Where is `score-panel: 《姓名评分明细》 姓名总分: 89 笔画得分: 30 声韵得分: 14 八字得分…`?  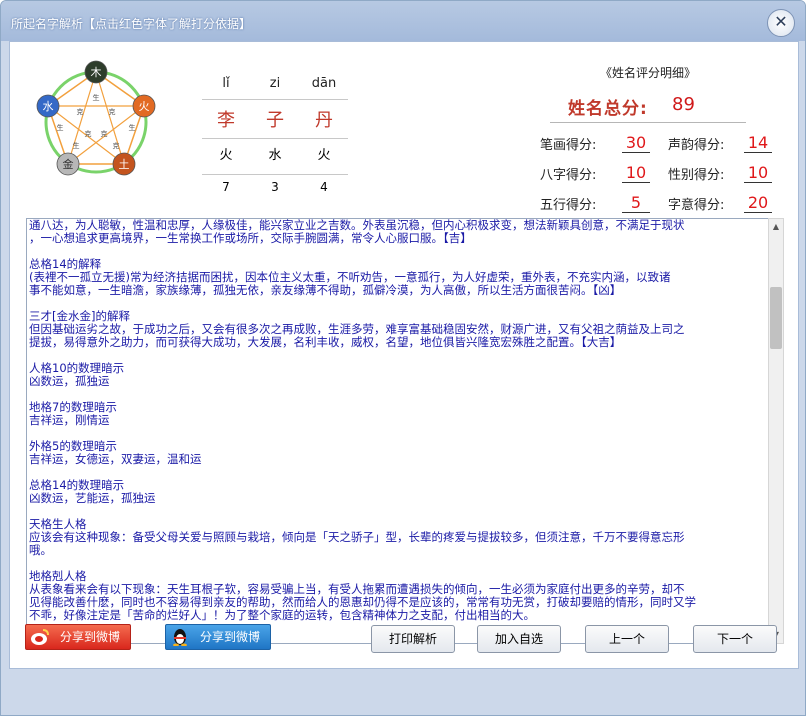 score-panel: 《姓名评分明细》 姓名总分: 89 笔画得分: 30 声韵得分: 14 八字得分… is located at coordinates (665, 138).